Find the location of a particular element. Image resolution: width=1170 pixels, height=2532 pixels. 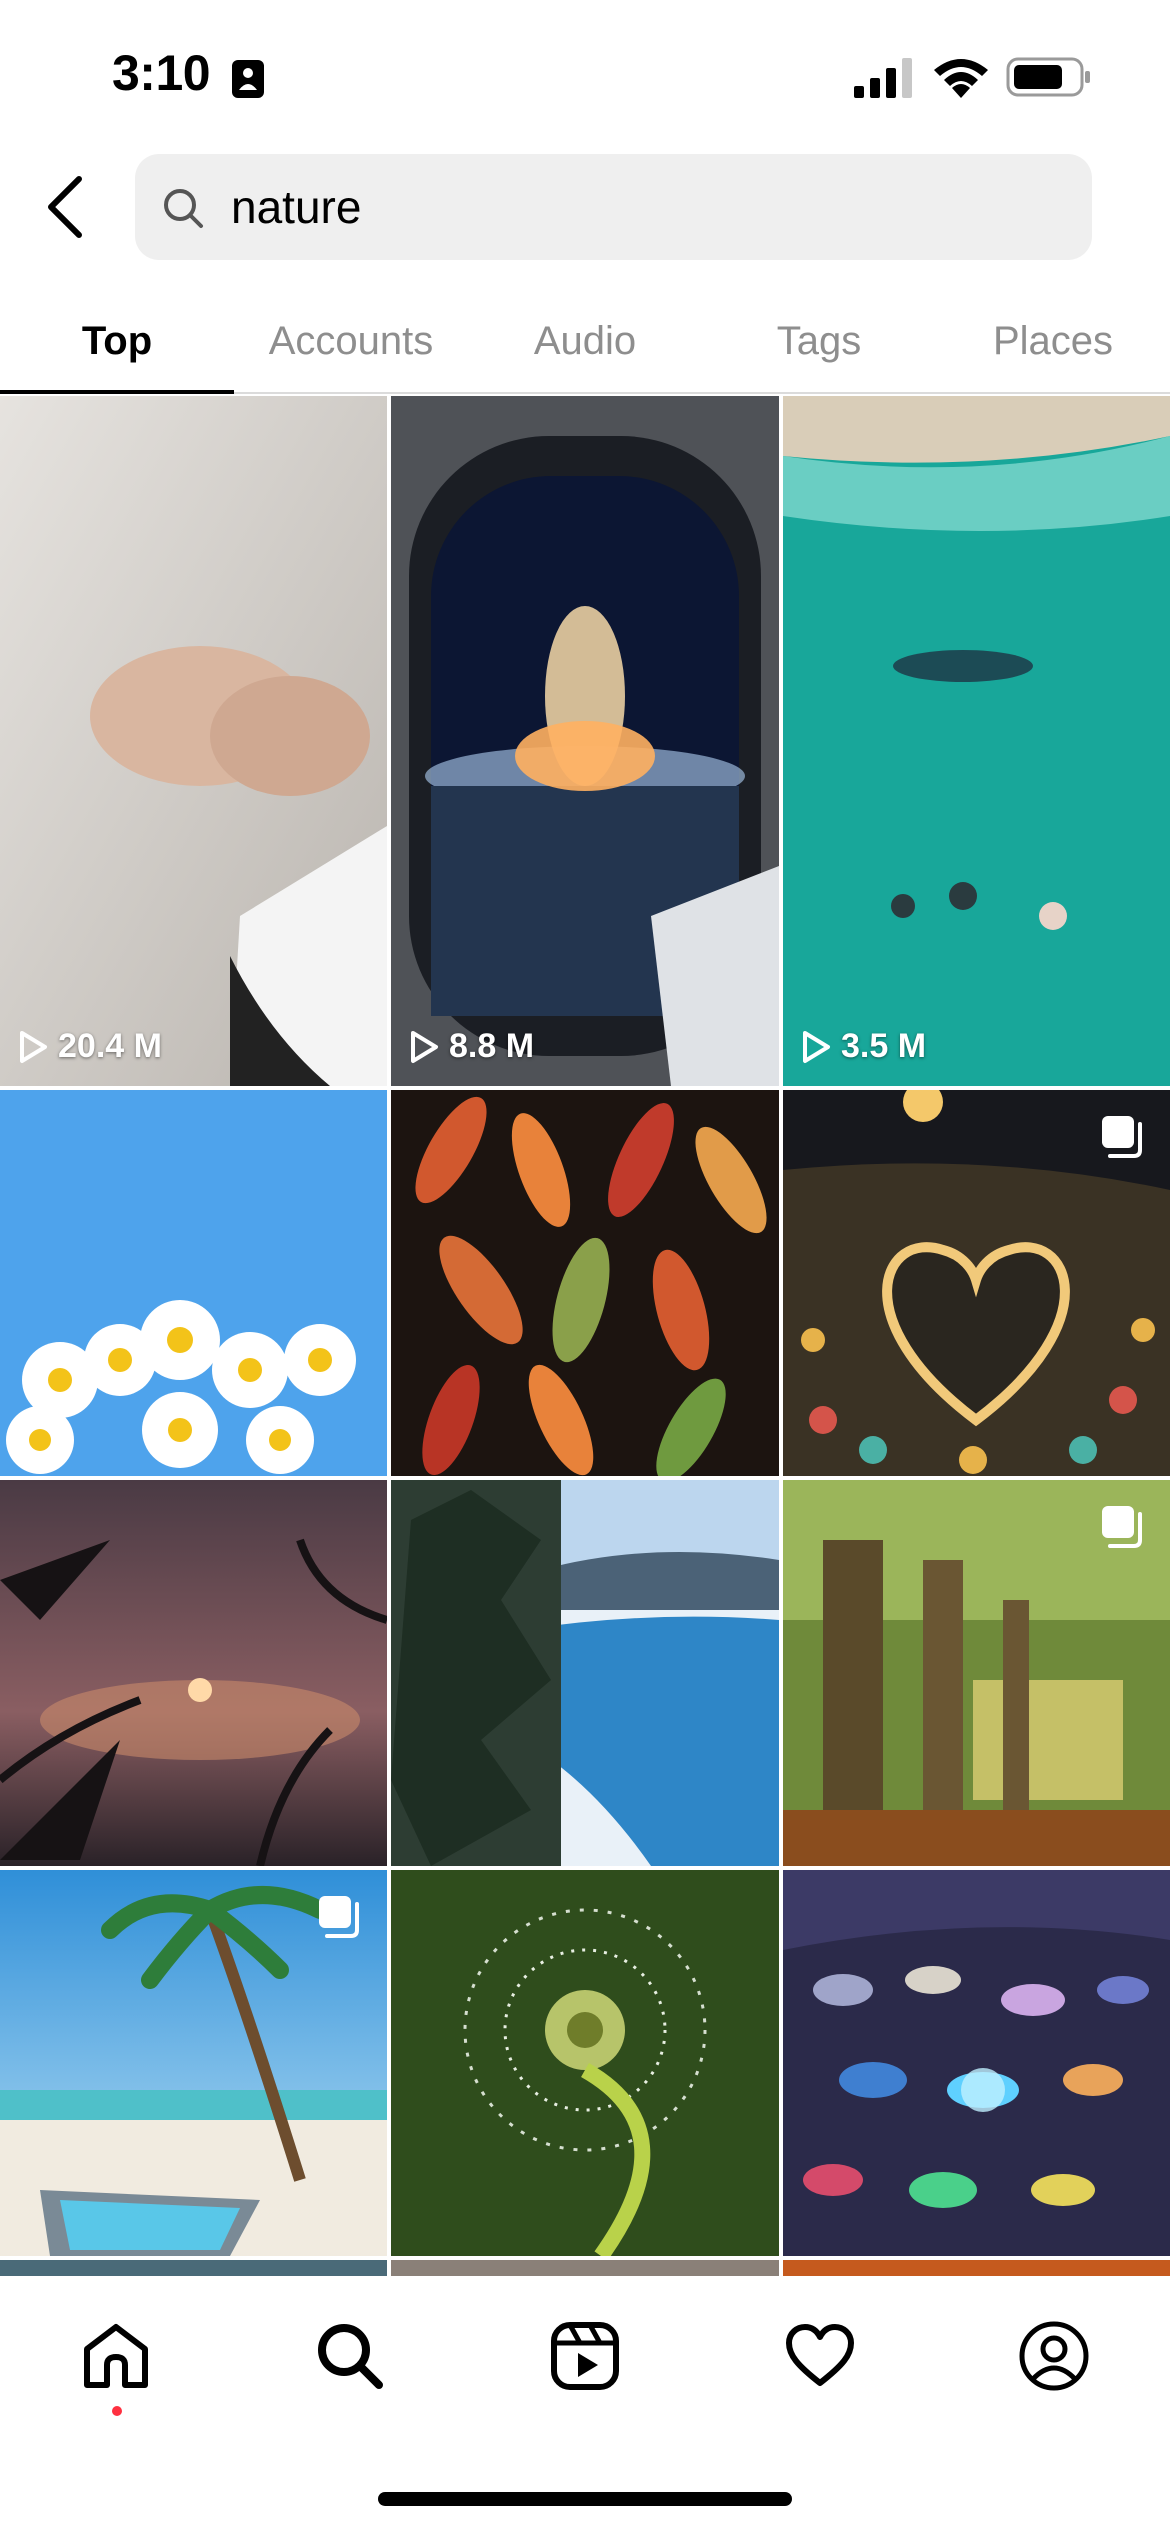

home-icon is located at coordinates (116, 2356).